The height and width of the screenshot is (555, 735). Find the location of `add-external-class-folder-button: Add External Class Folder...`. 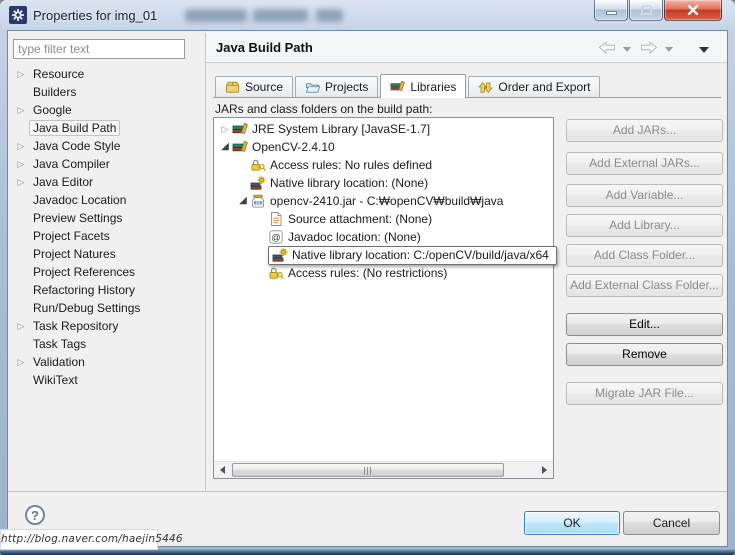

add-external-class-folder-button: Add External Class Folder... is located at coordinates (644, 285).